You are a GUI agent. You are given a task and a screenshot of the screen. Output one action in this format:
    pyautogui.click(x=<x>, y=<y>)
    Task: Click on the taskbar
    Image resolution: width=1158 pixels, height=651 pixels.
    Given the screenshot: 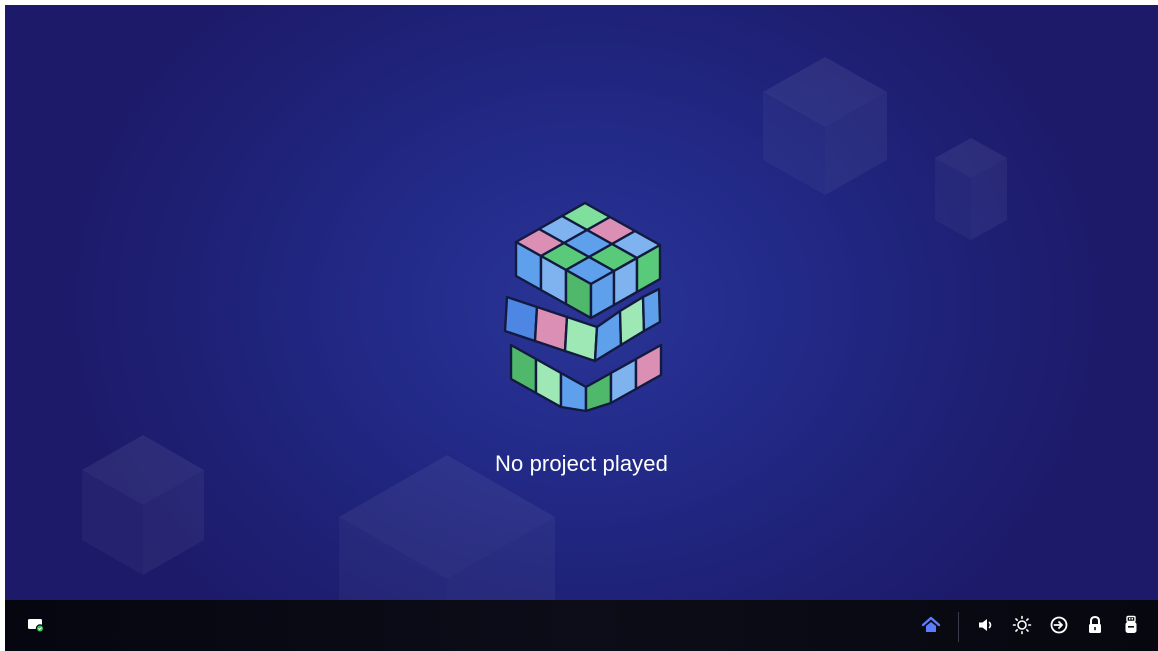 What is the action you would take?
    pyautogui.click(x=581, y=625)
    